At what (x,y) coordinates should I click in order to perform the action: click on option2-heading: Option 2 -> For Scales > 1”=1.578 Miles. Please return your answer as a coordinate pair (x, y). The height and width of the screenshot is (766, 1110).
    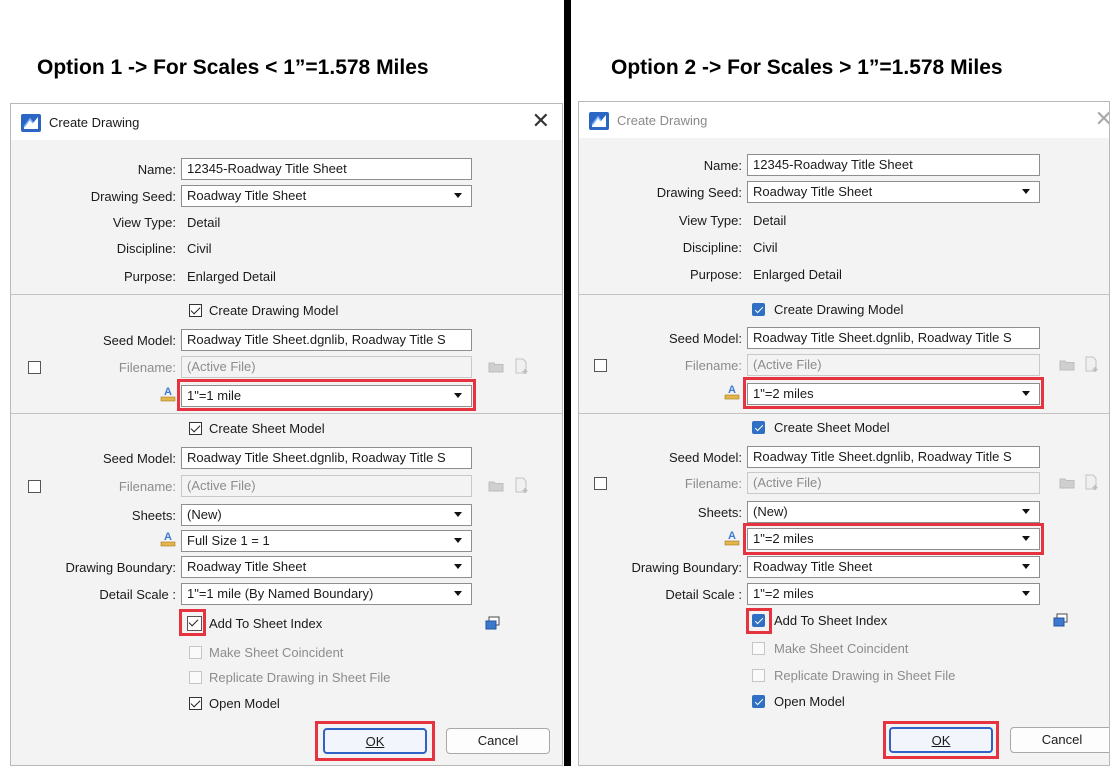
    Looking at the image, I should click on (807, 67).